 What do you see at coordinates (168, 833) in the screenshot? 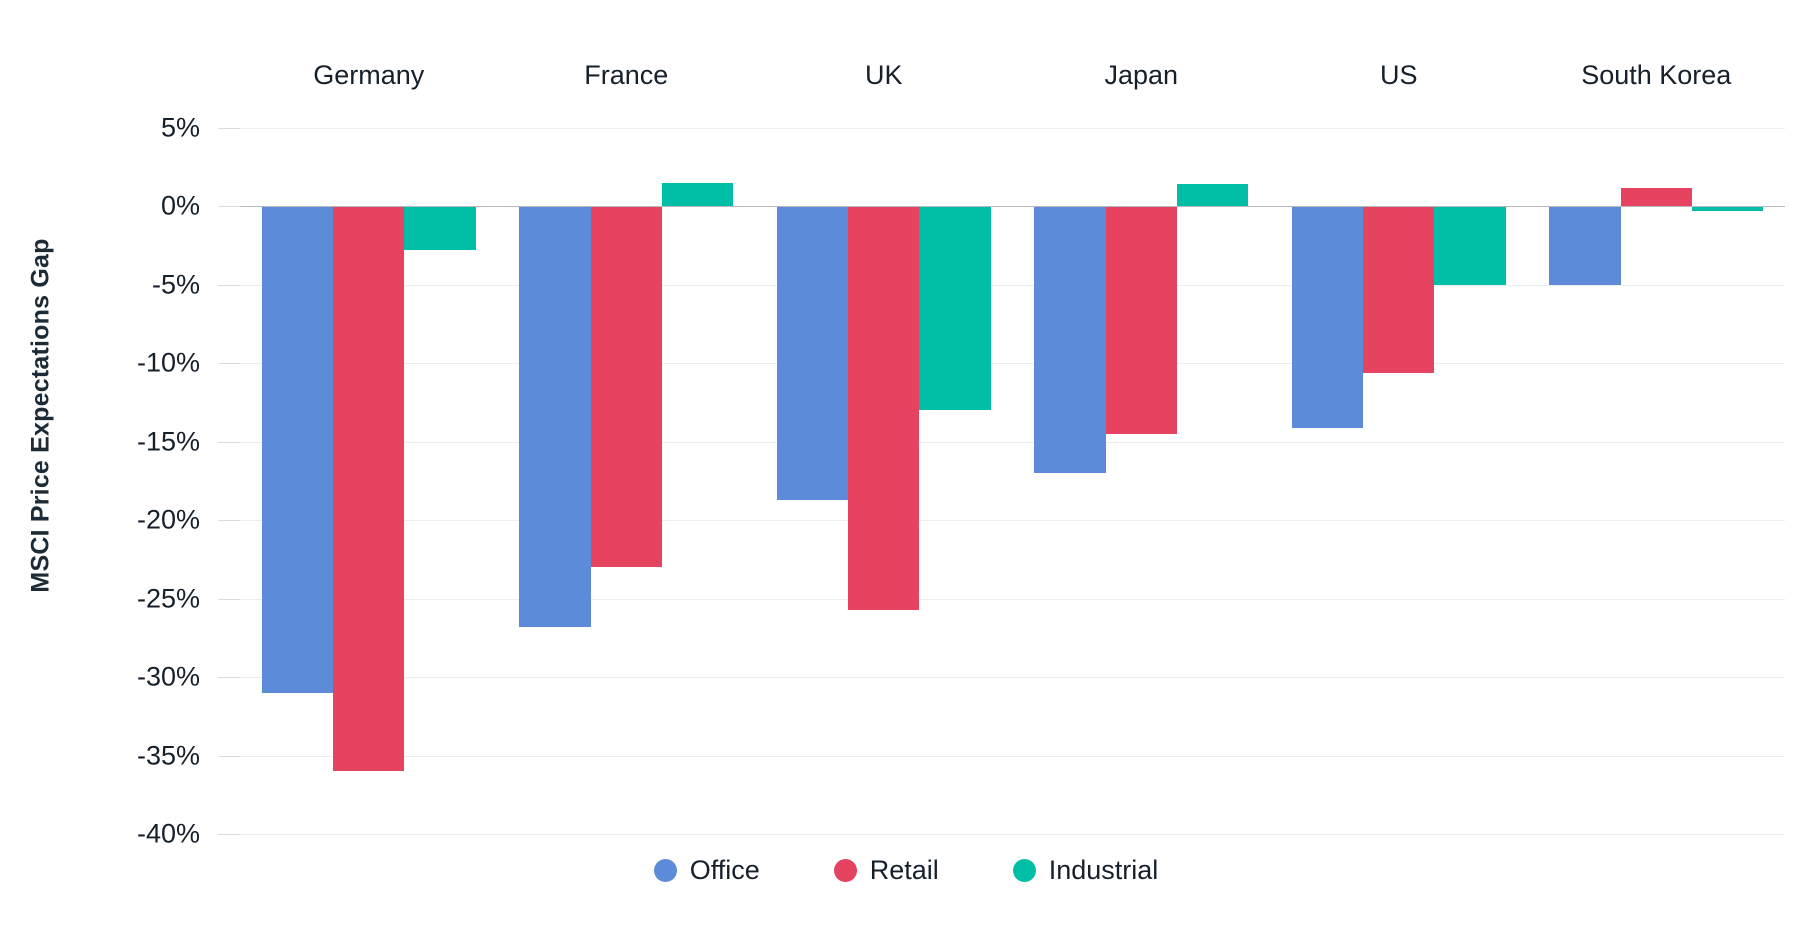
I see `y-axis-tick-label: -40%` at bounding box center [168, 833].